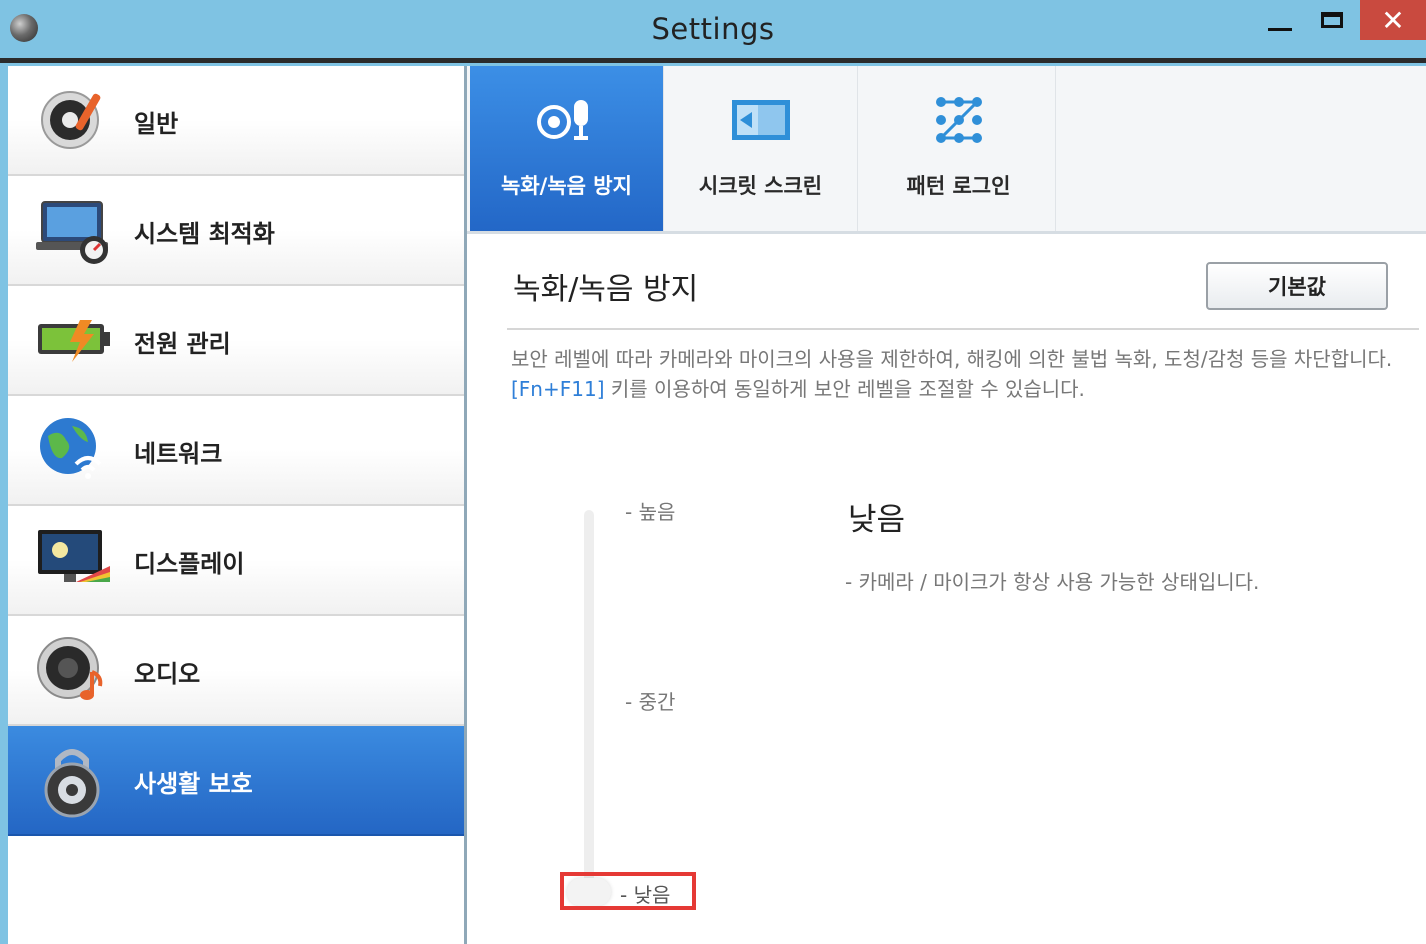 This screenshot has height=944, width=1426. What do you see at coordinates (589, 701) in the screenshot?
I see `security-level-slider-track` at bounding box center [589, 701].